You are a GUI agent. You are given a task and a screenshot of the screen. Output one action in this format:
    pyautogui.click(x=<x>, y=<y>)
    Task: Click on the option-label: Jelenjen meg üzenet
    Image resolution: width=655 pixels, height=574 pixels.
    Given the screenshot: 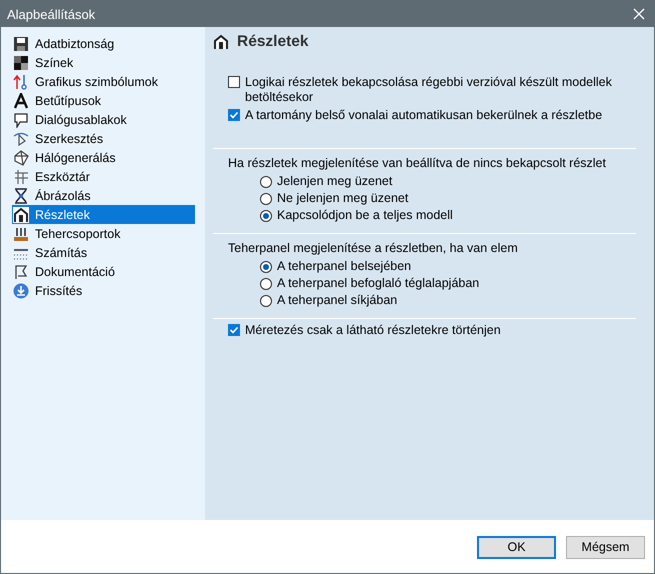 What is the action you would take?
    pyautogui.click(x=334, y=181)
    